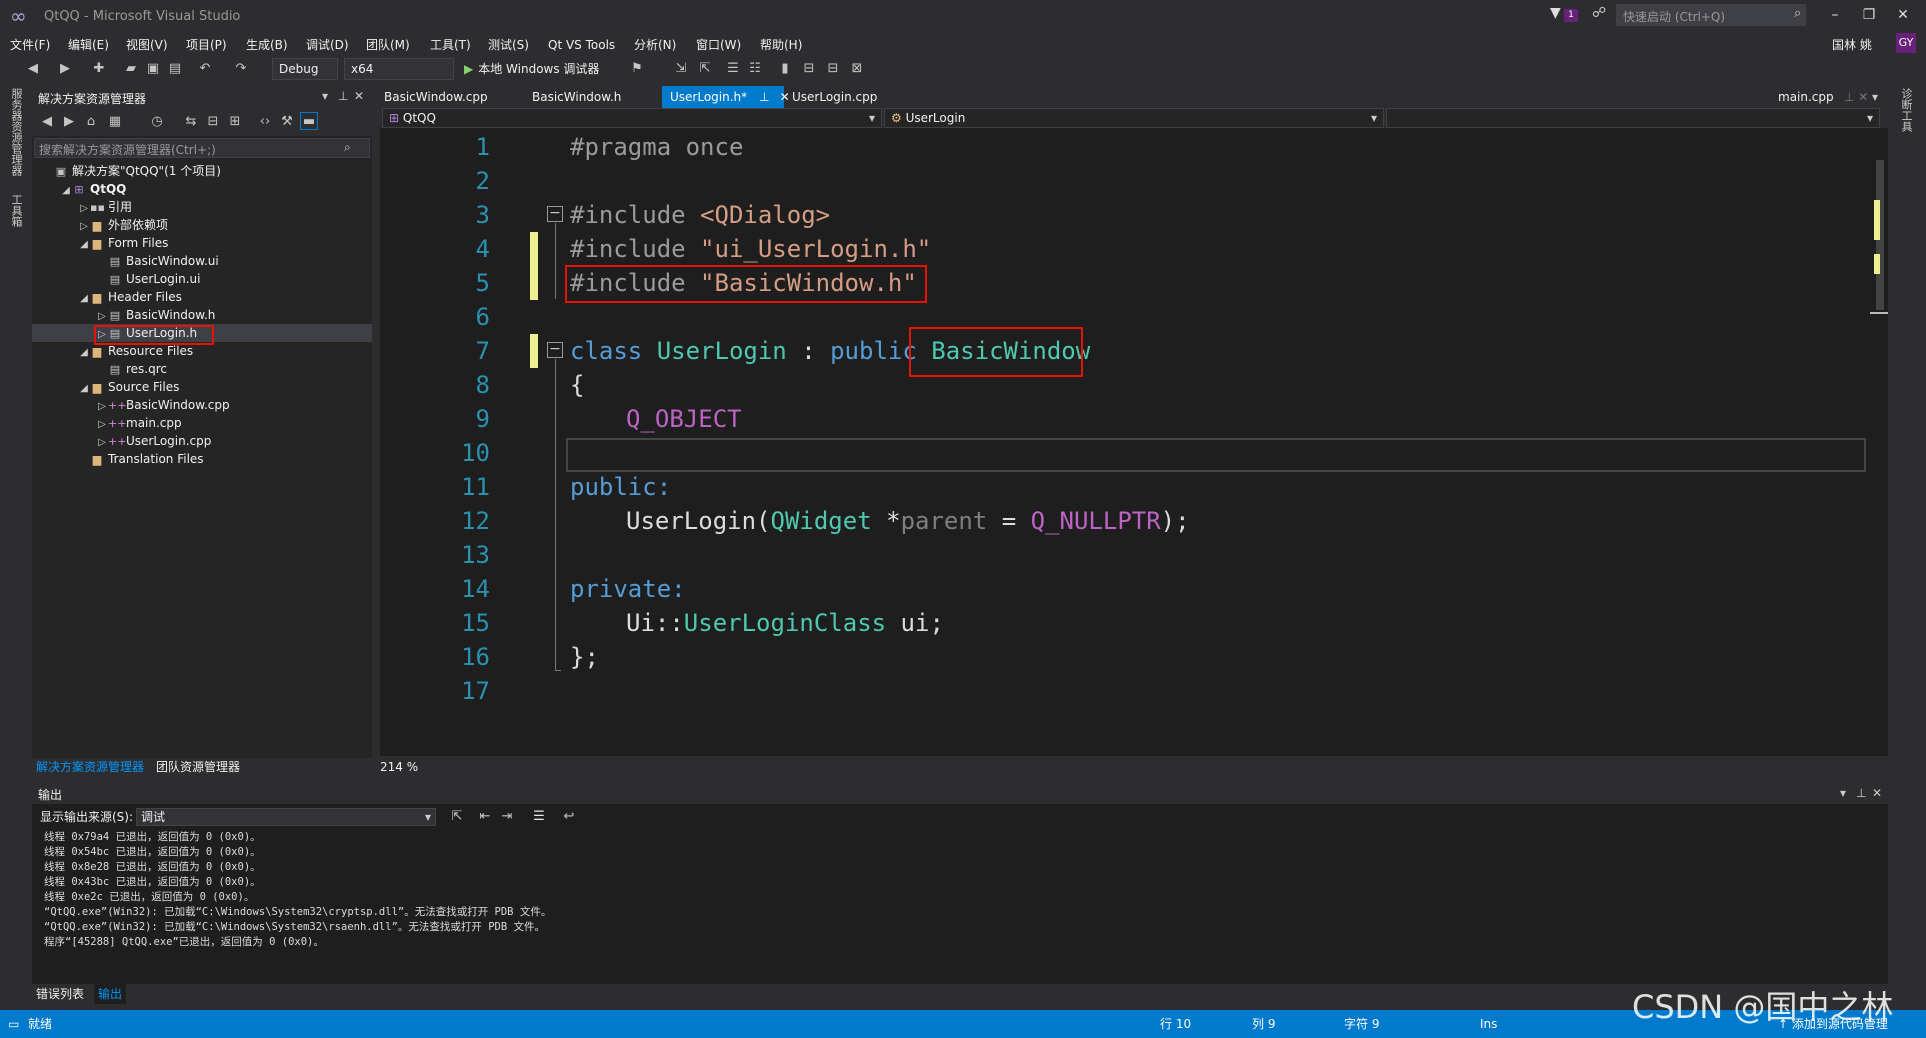  What do you see at coordinates (90, 767) in the screenshot?
I see `tab-solution-explorer: 解决方案资源管理器` at bounding box center [90, 767].